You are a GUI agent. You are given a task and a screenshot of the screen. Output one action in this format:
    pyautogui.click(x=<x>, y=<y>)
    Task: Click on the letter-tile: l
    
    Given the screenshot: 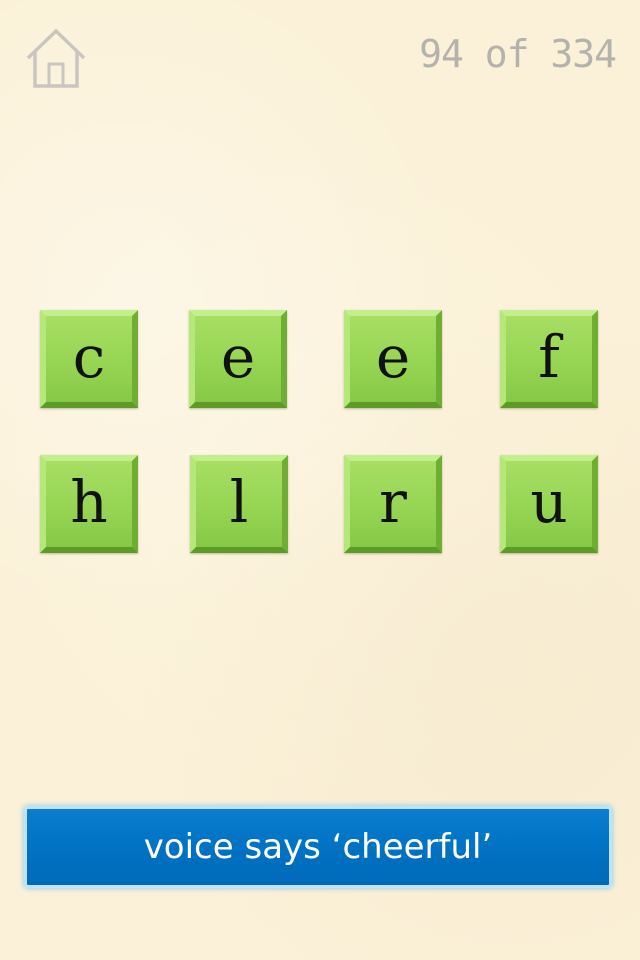 What is the action you would take?
    pyautogui.click(x=239, y=504)
    